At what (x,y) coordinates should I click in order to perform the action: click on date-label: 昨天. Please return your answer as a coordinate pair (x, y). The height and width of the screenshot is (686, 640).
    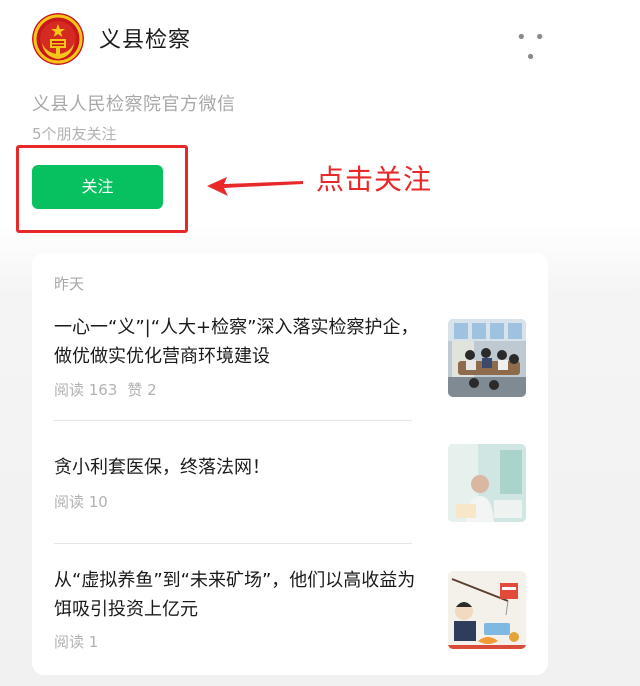
    Looking at the image, I should click on (69, 284).